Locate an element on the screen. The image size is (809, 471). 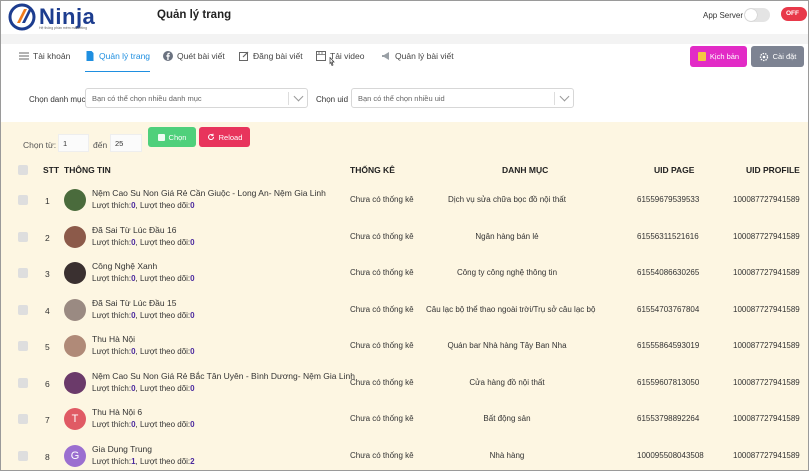
page-metrics: Lượt thích:1, Lượt theo dõi:2 is located at coordinates (143, 461).